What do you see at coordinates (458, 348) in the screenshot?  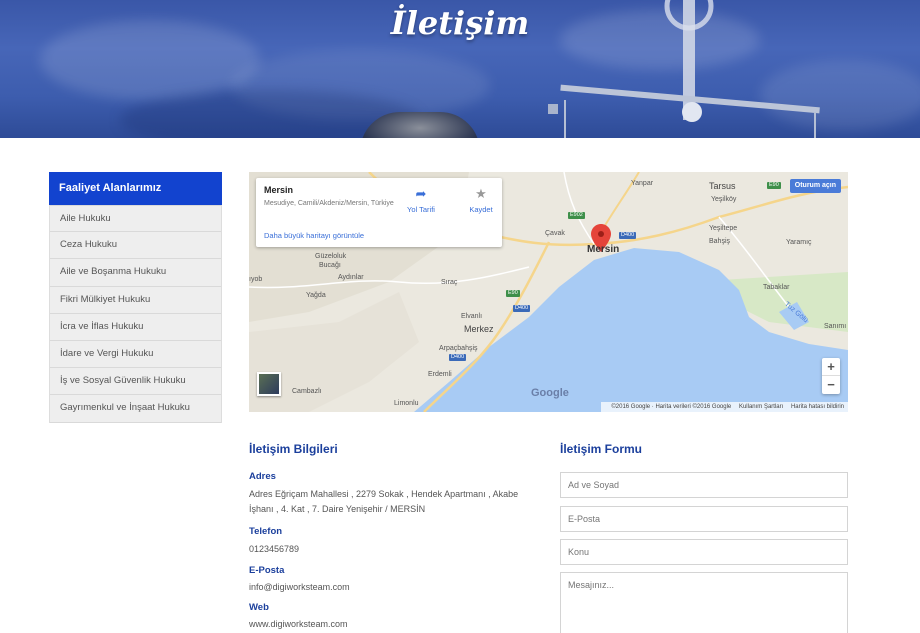 I see `map-label: Arpaçbahşiş` at bounding box center [458, 348].